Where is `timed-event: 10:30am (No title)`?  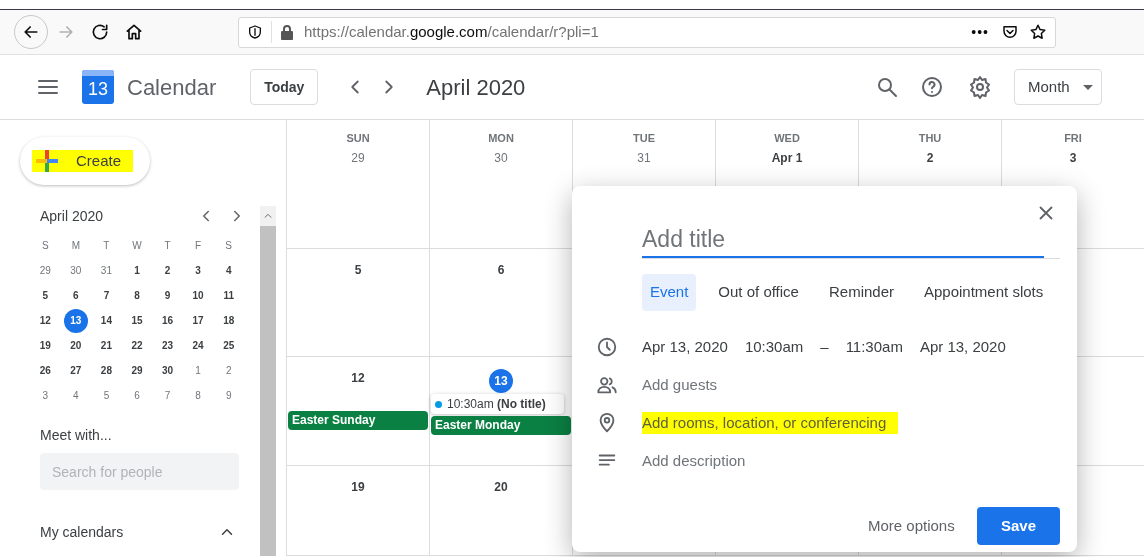 timed-event: 10:30am (No title) is located at coordinates (497, 404).